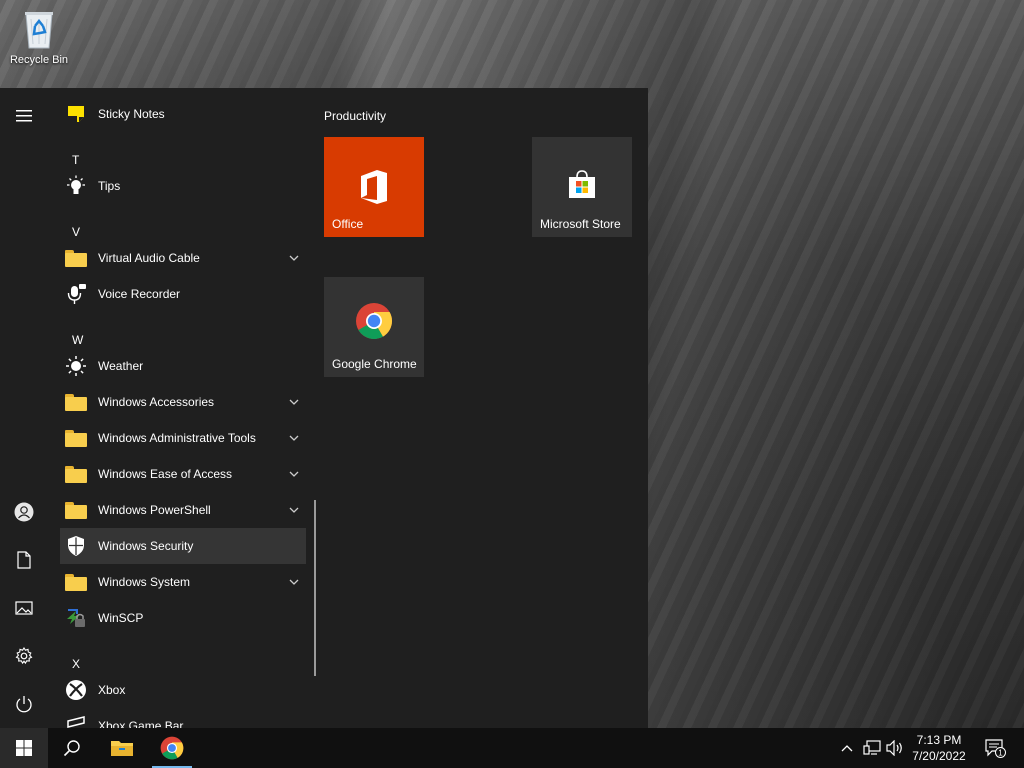  I want to click on network-button, so click(872, 748).